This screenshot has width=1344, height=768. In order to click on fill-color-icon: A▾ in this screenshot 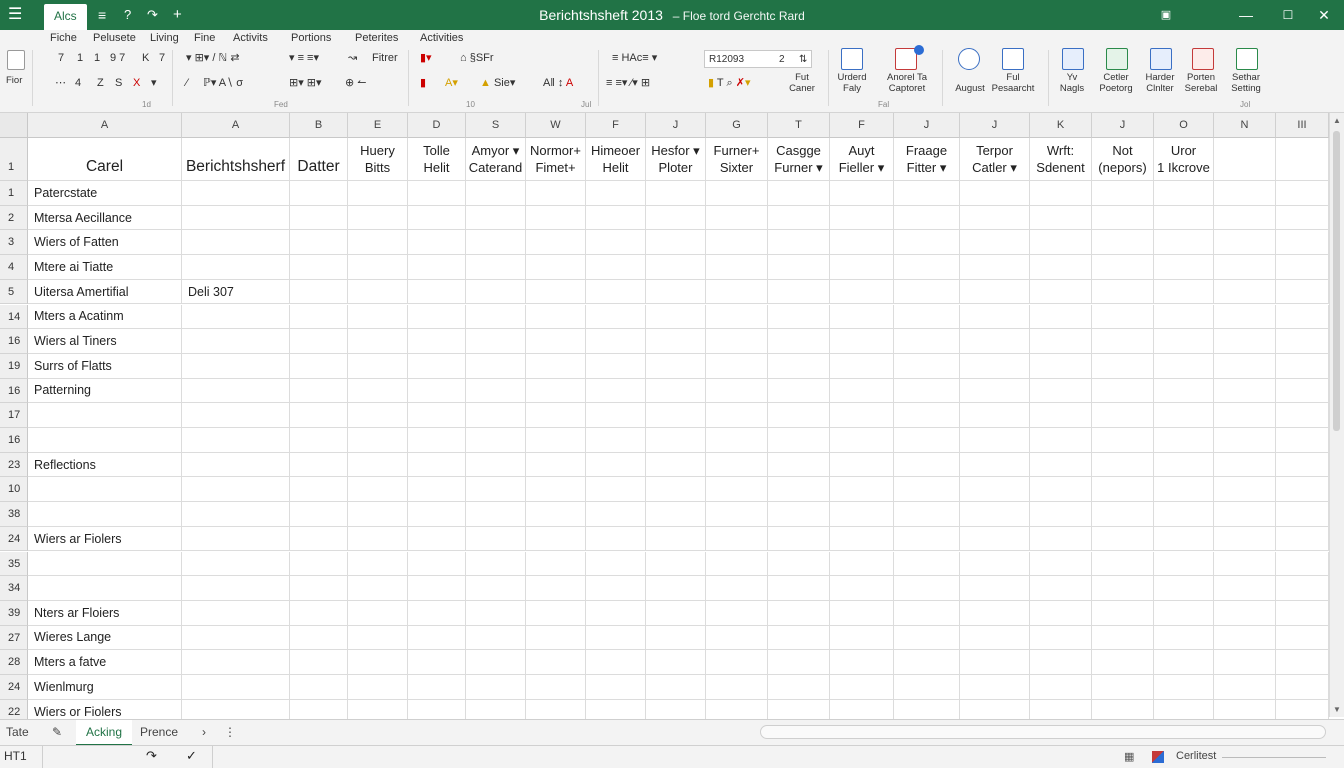, I will do `click(451, 83)`.